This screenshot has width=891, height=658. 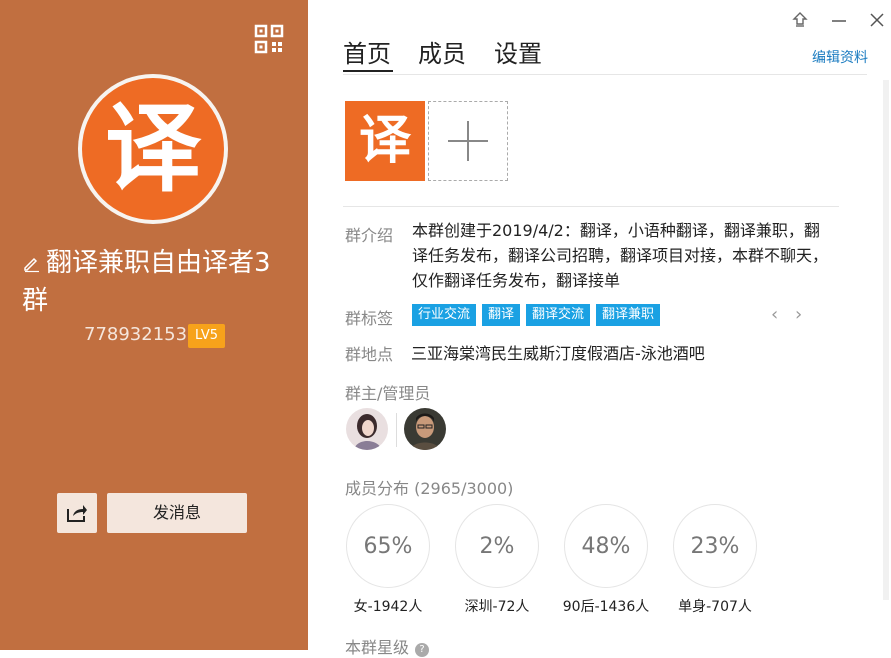 What do you see at coordinates (136, 334) in the screenshot?
I see `group-id: 778932153` at bounding box center [136, 334].